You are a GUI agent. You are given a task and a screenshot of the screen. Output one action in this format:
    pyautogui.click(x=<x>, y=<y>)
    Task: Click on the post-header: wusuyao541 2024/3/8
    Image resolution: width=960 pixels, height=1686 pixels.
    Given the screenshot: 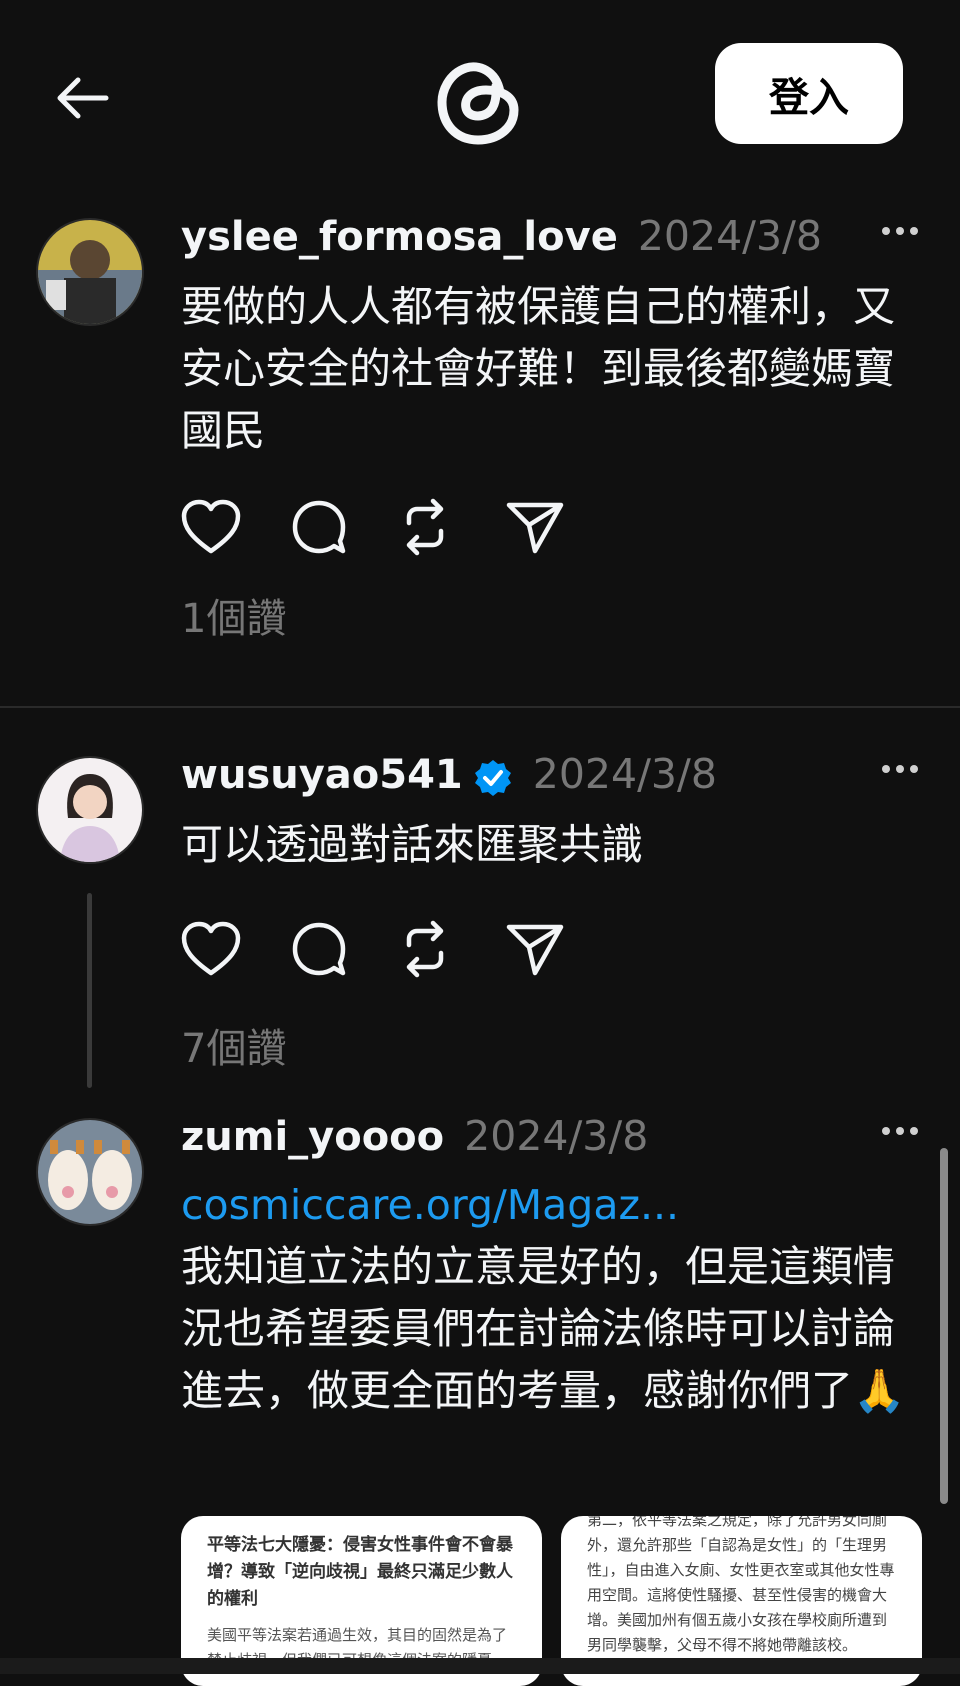 What is the action you would take?
    pyautogui.click(x=550, y=778)
    